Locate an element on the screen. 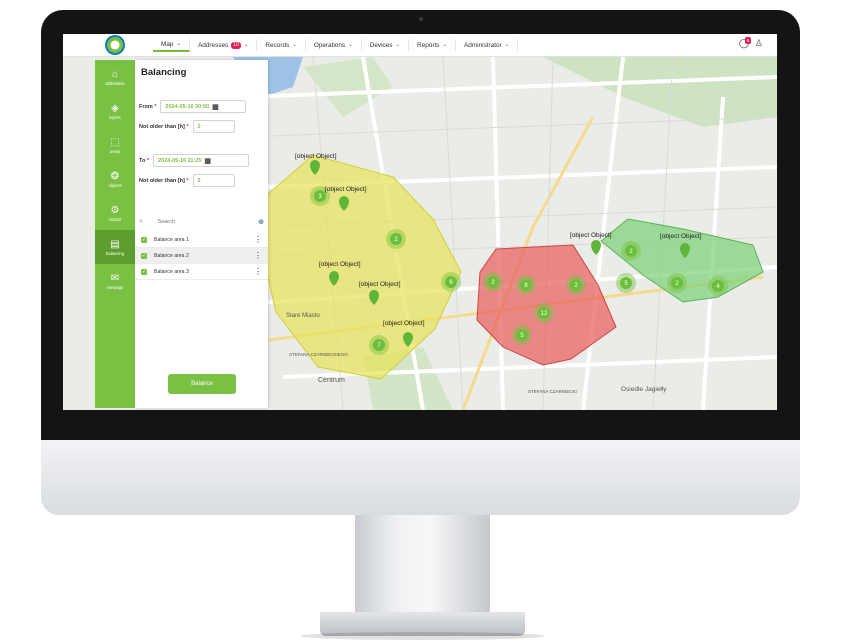 This screenshot has width=841, height=644. list-item: ✓ Balance area 3 ⋮ is located at coordinates (201, 272).